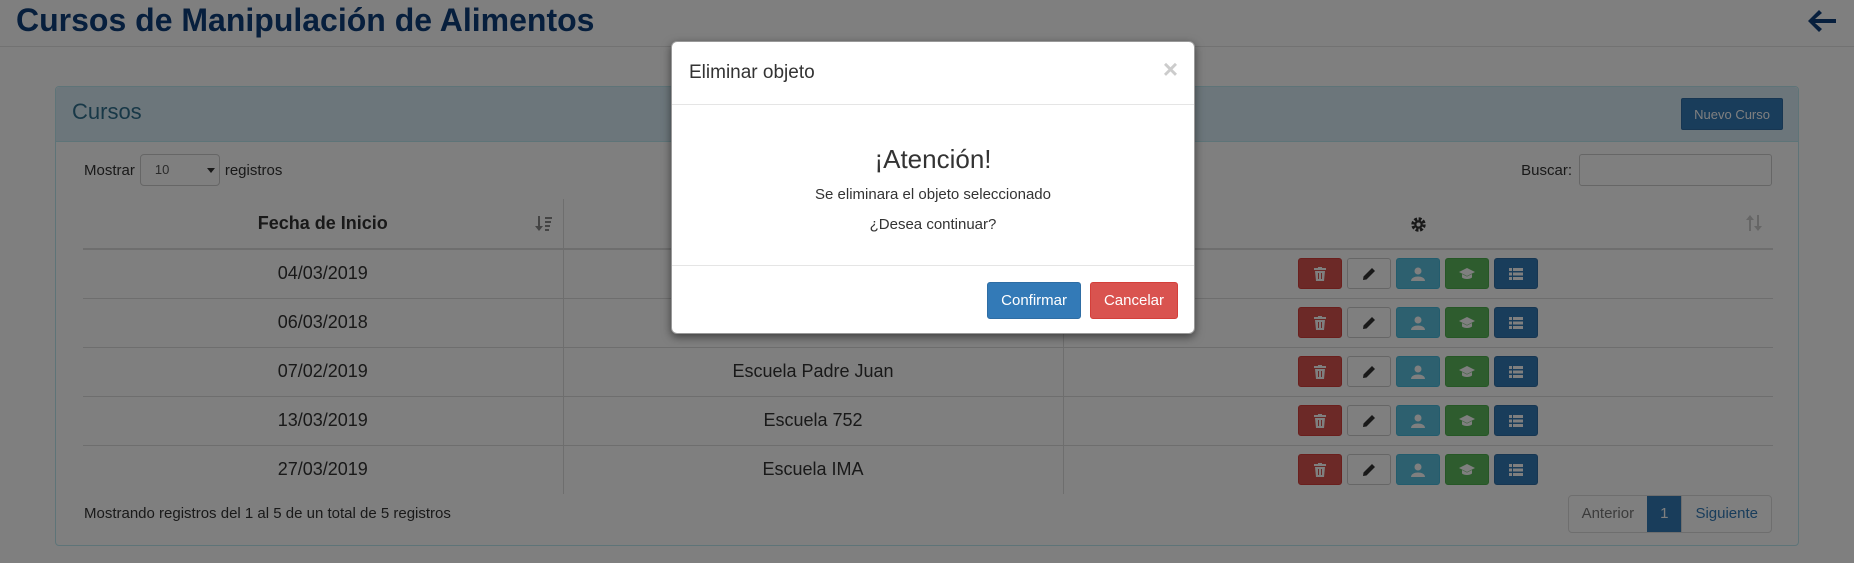  Describe the element at coordinates (933, 224) in the screenshot. I see `modal-question: ¿Desea continuar?` at that location.